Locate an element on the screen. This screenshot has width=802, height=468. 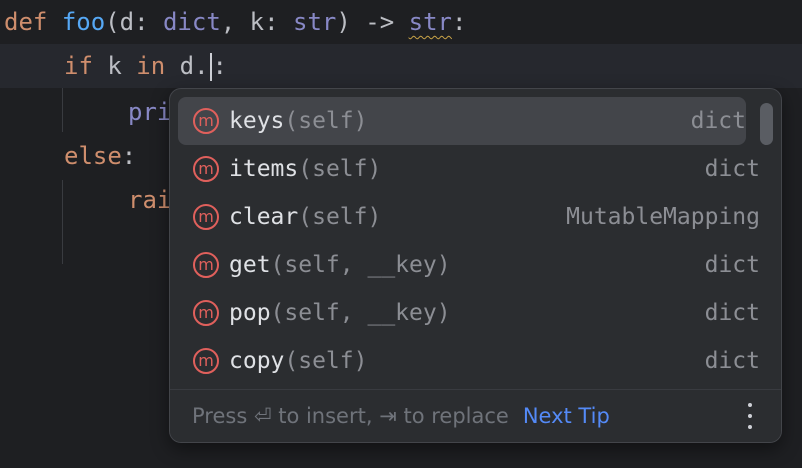
completion-item-name: clear is located at coordinates (264, 217).